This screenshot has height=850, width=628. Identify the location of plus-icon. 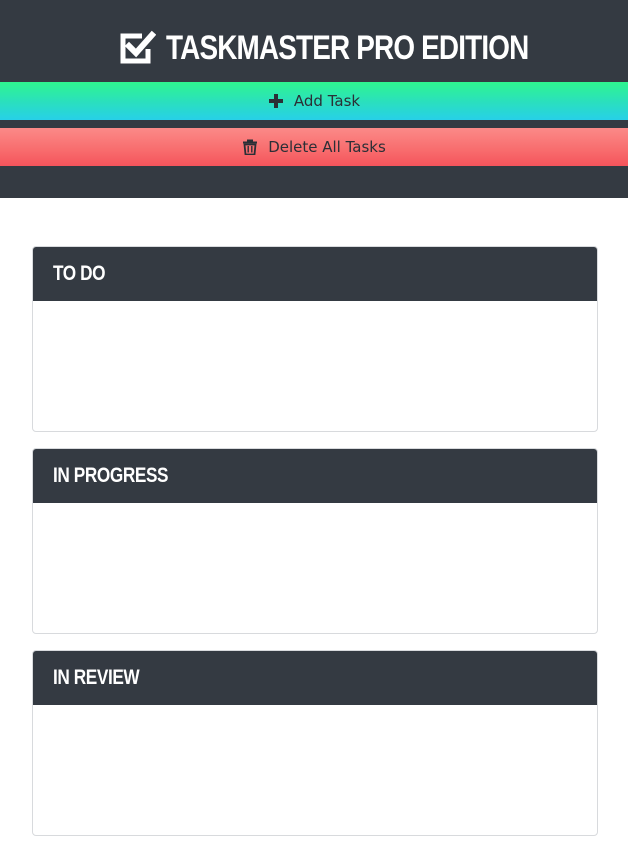
(276, 101).